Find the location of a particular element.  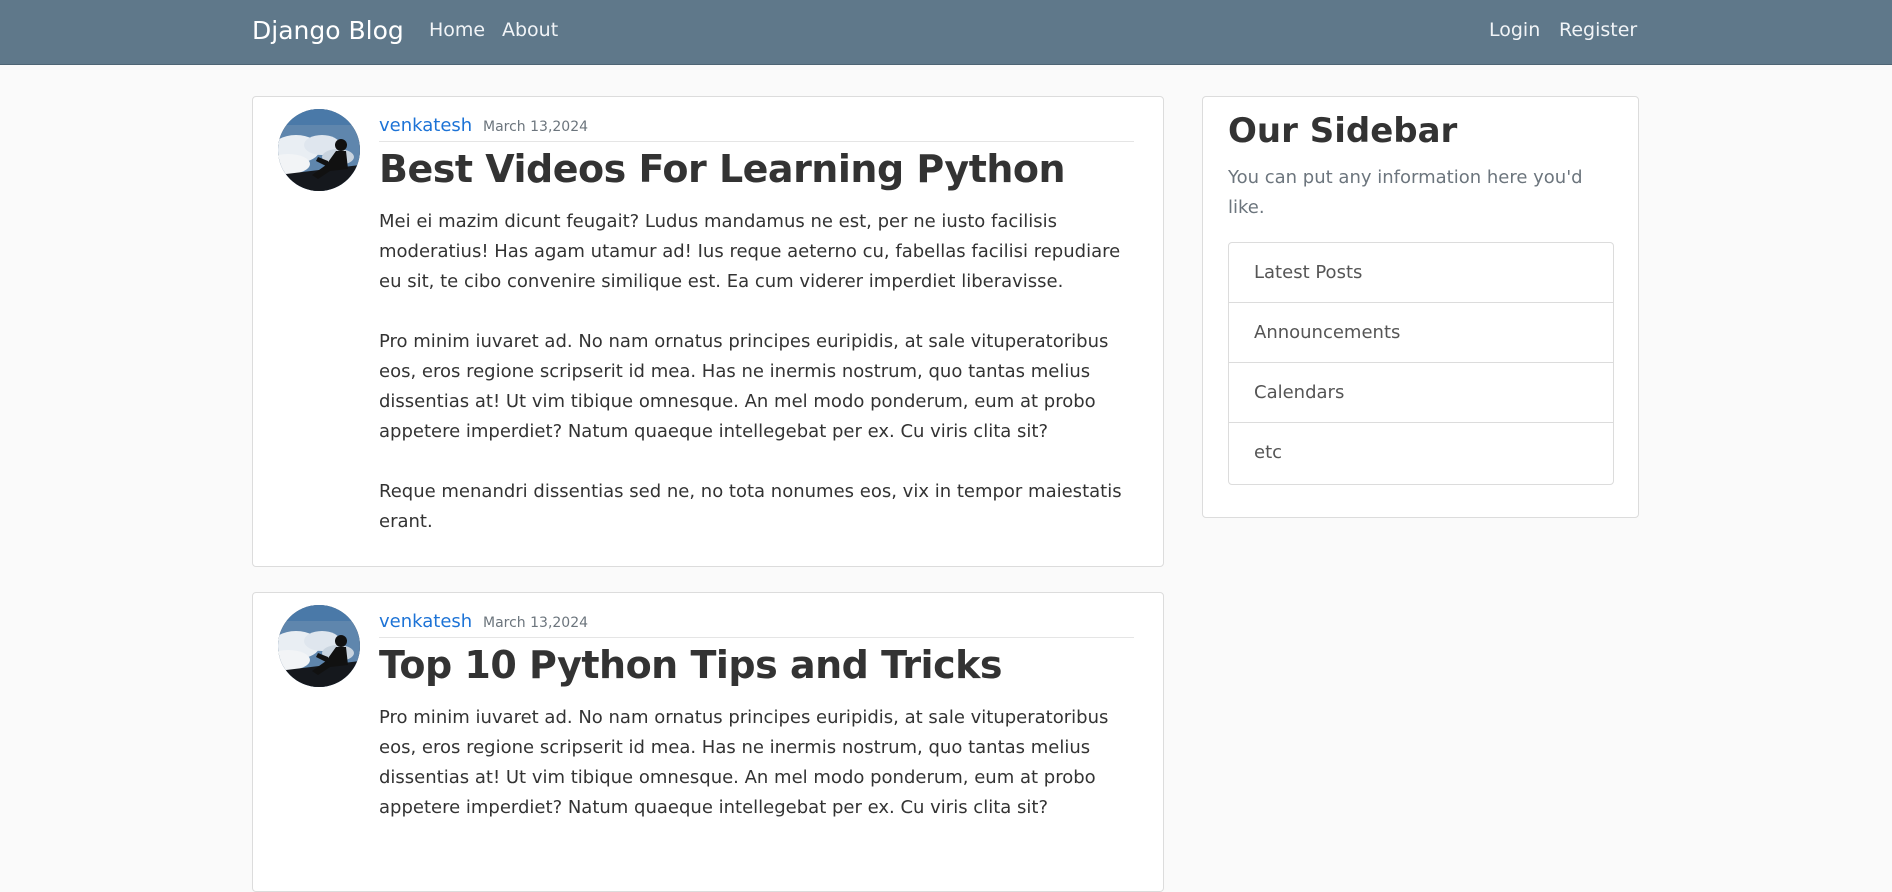

brand-logo: Django Blog is located at coordinates (328, 30).